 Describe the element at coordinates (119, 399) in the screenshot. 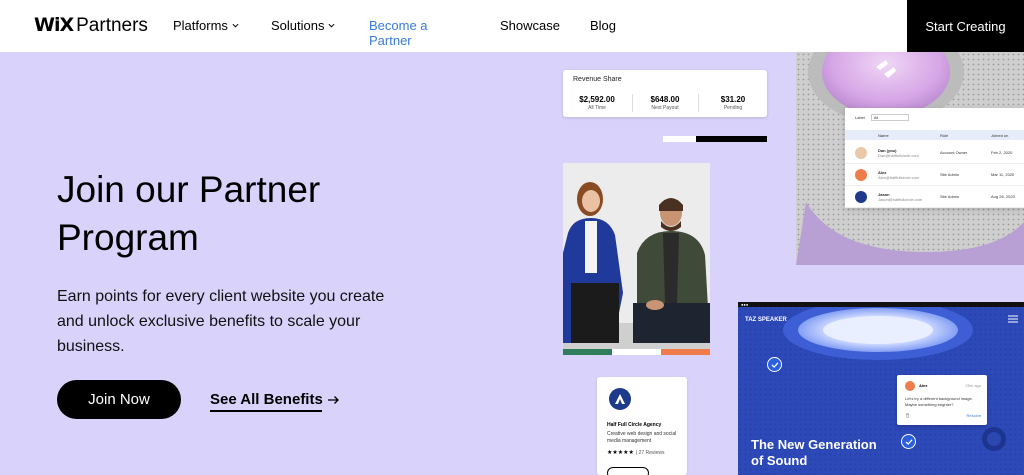

I see `join-now-button: Join Now` at that location.